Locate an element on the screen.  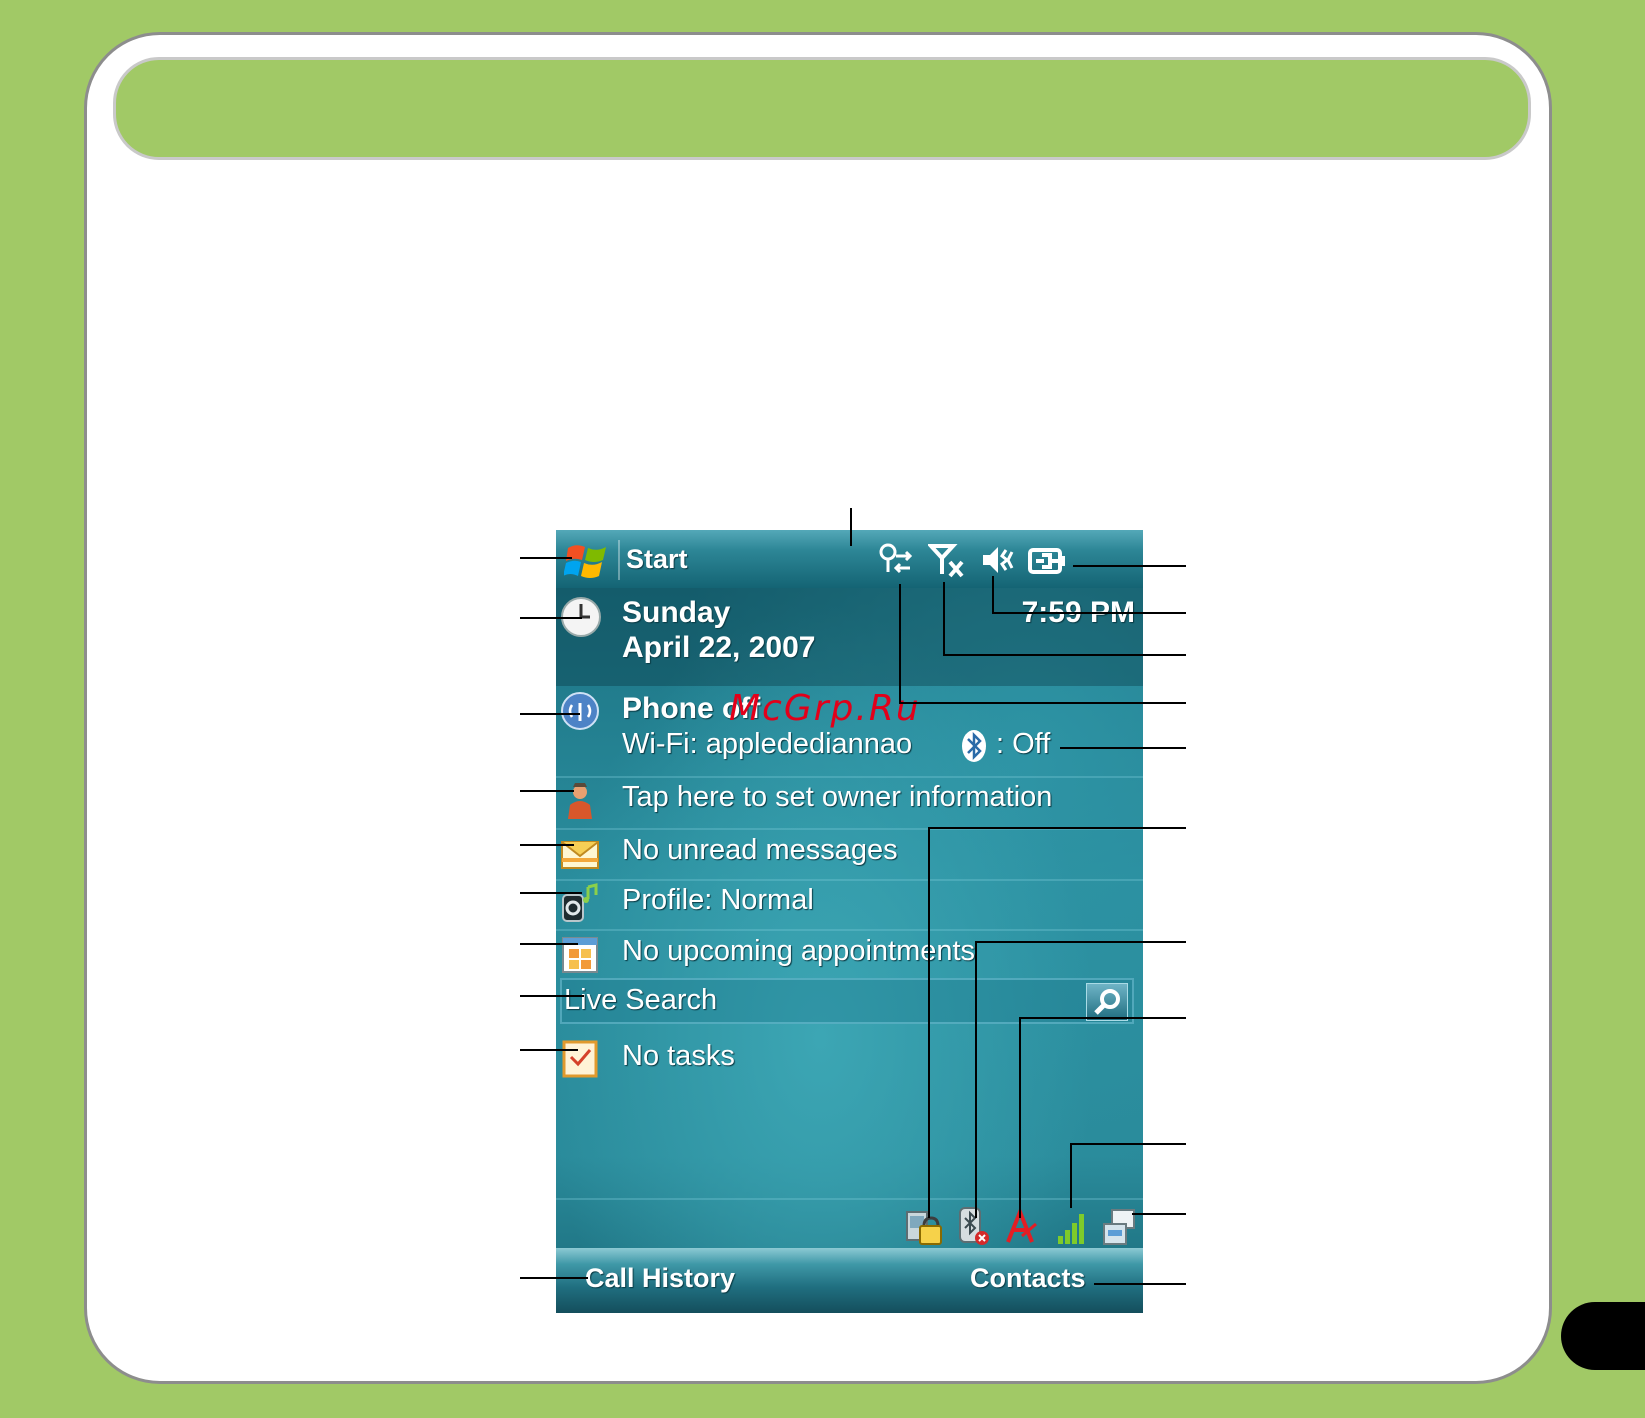
activesync-icon is located at coordinates (1021, 1226).